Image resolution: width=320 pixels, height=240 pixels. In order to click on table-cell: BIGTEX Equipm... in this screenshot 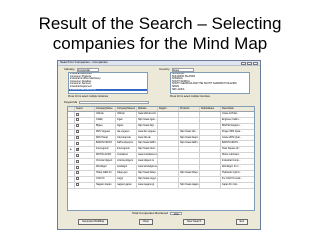, I will do `click(237, 126)`.